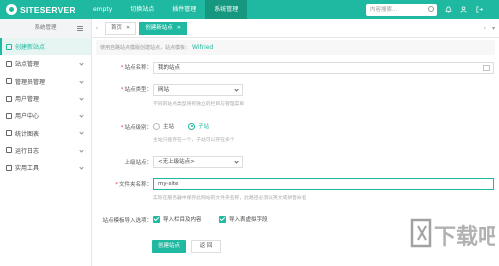 The width and height of the screenshot is (499, 266). I want to click on site-type-hint: 不同的站点类型将有独立的栏目与管理菜单, so click(199, 104).